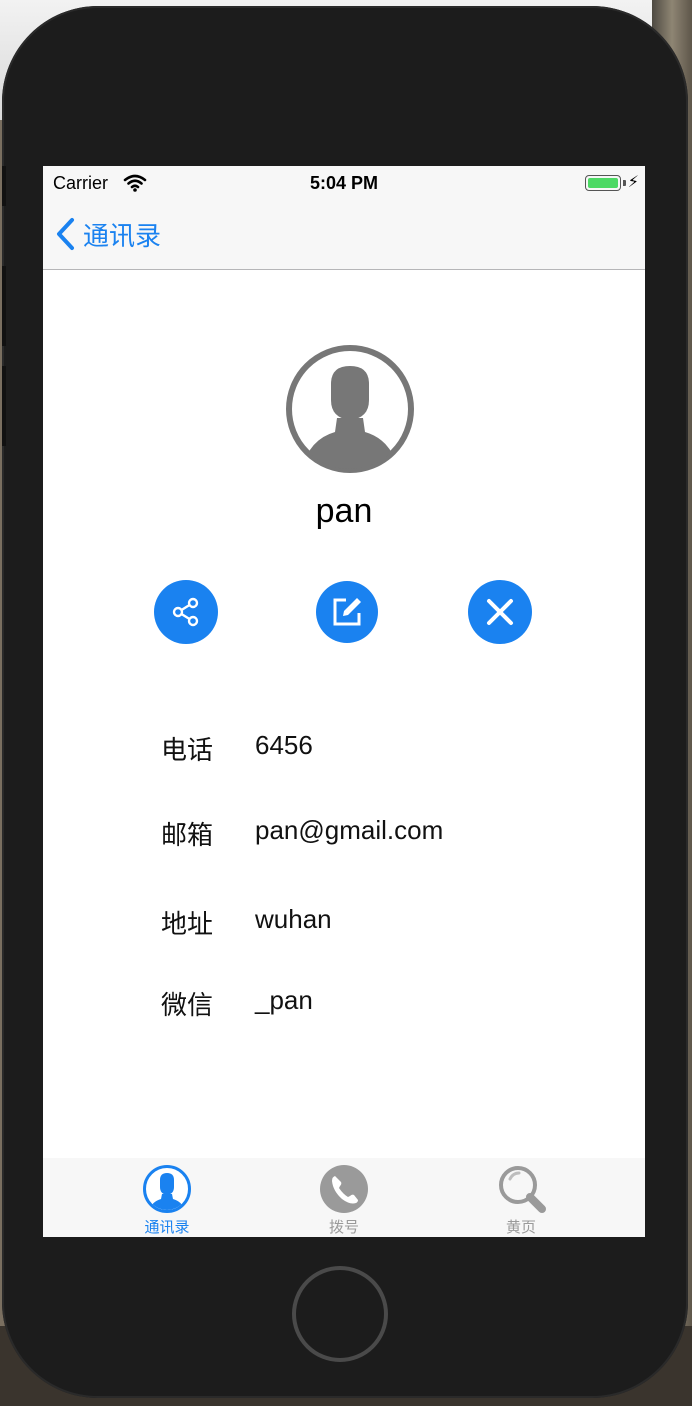 Image resolution: width=692 pixels, height=1406 pixels. I want to click on search-icon, so click(522, 1189).